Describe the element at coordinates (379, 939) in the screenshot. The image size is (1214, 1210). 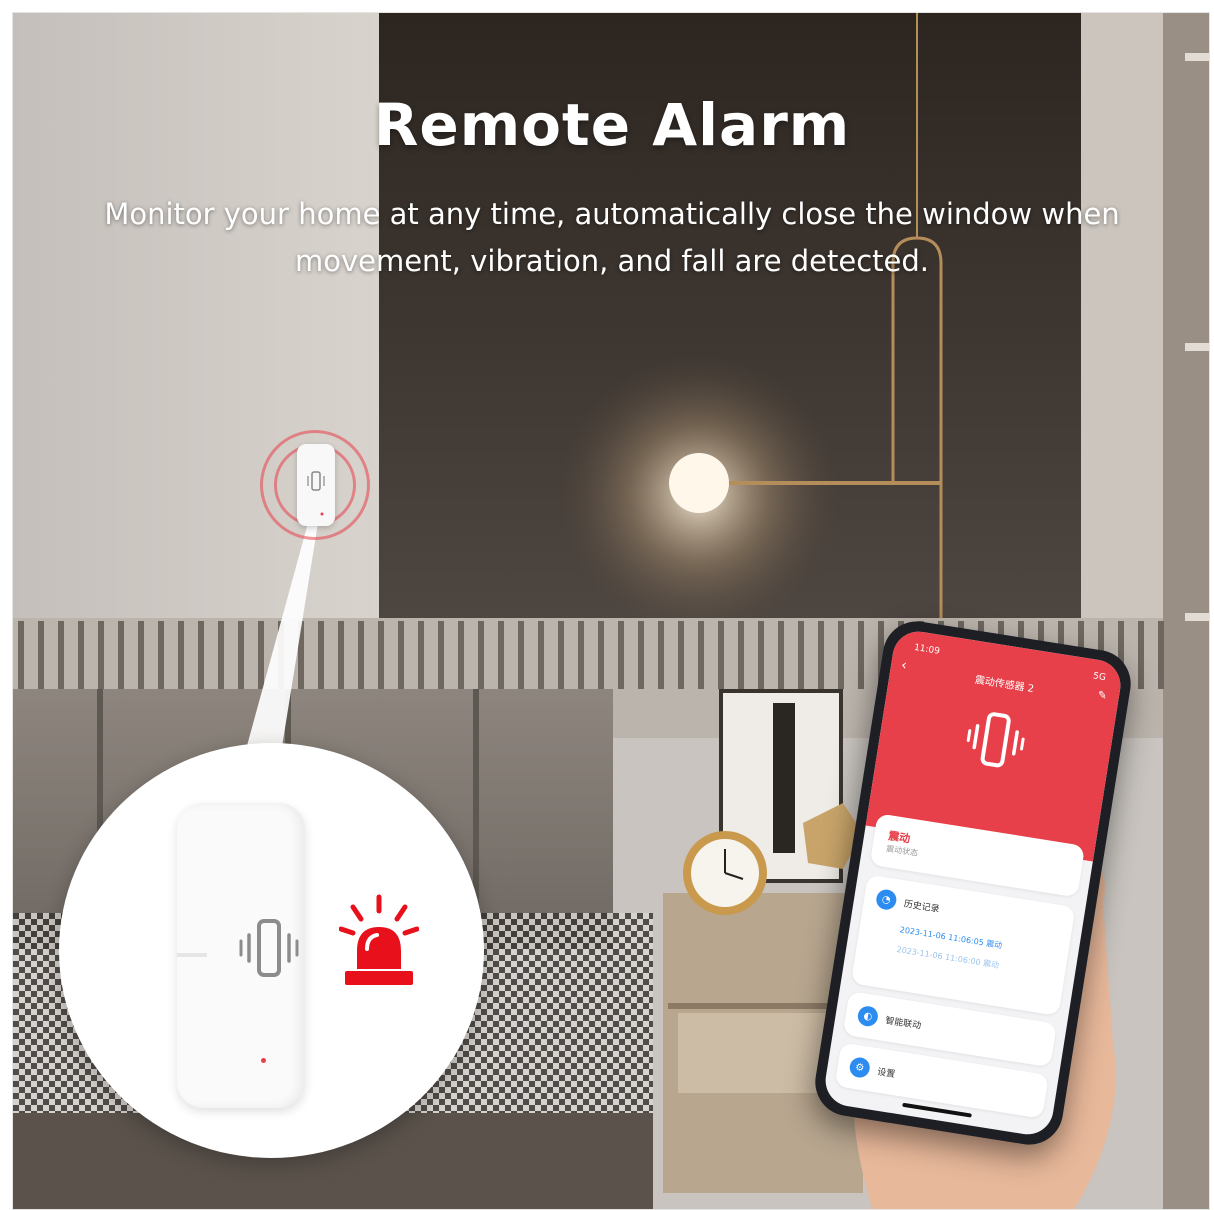
I see `siren-icon` at that location.